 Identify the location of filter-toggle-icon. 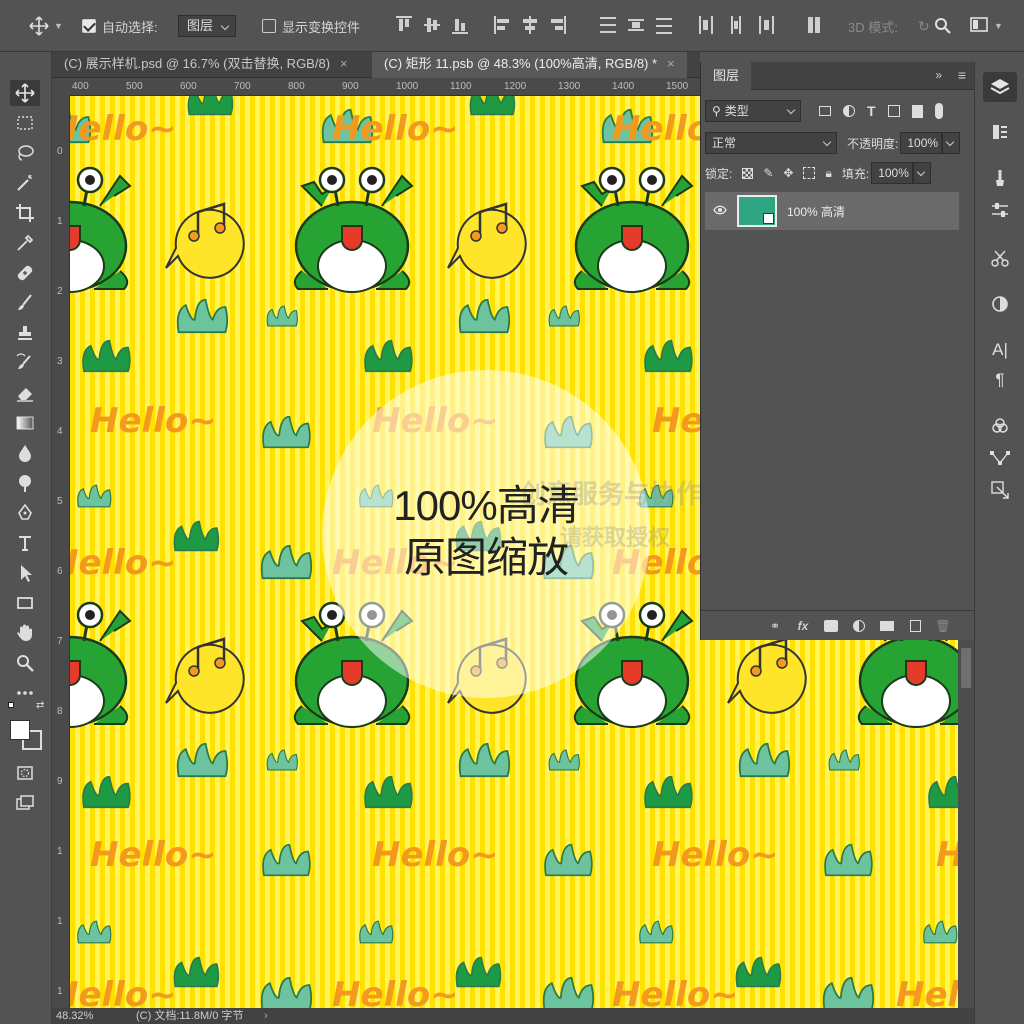
(938, 111).